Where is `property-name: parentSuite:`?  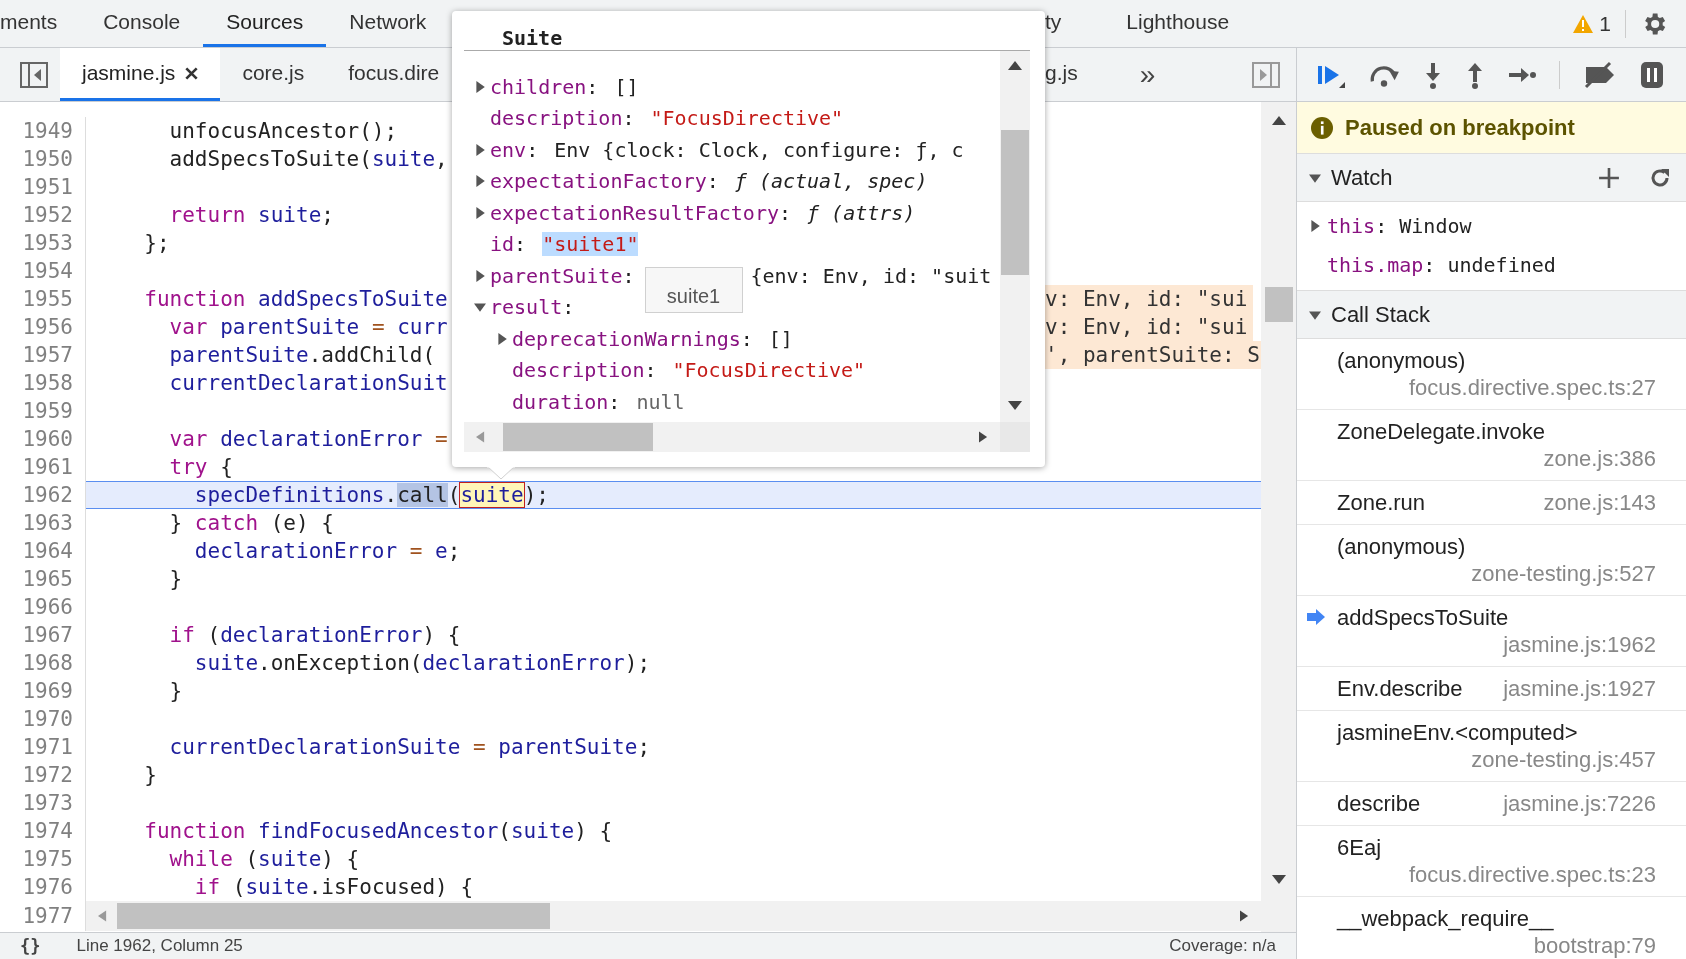 property-name: parentSuite: is located at coordinates (562, 275).